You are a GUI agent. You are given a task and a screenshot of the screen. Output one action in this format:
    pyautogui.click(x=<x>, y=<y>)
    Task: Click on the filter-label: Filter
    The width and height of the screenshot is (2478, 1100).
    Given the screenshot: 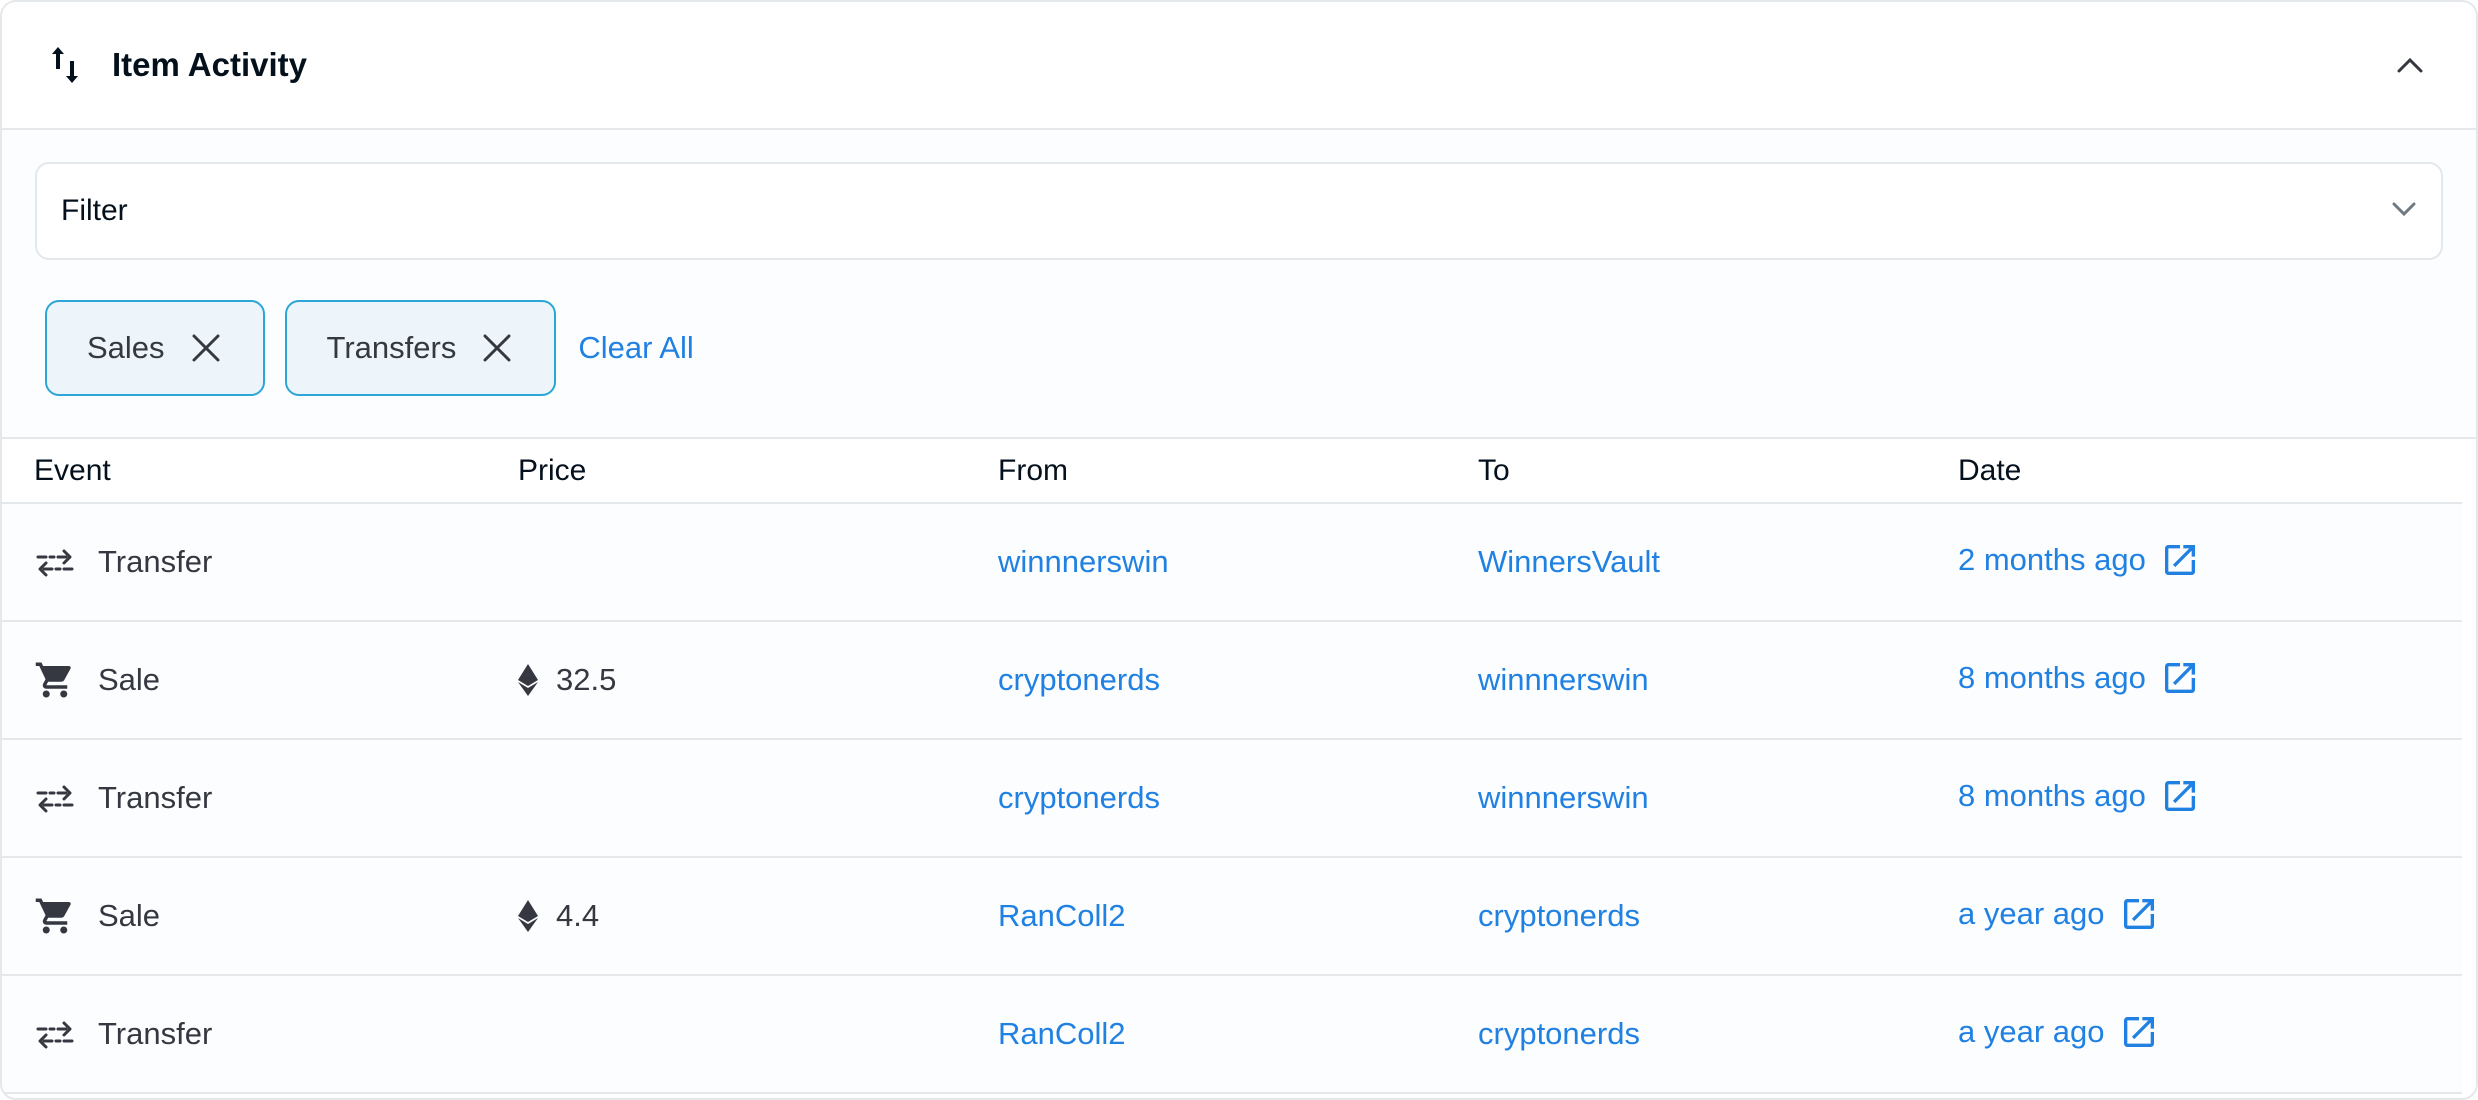 What is the action you would take?
    pyautogui.click(x=94, y=210)
    